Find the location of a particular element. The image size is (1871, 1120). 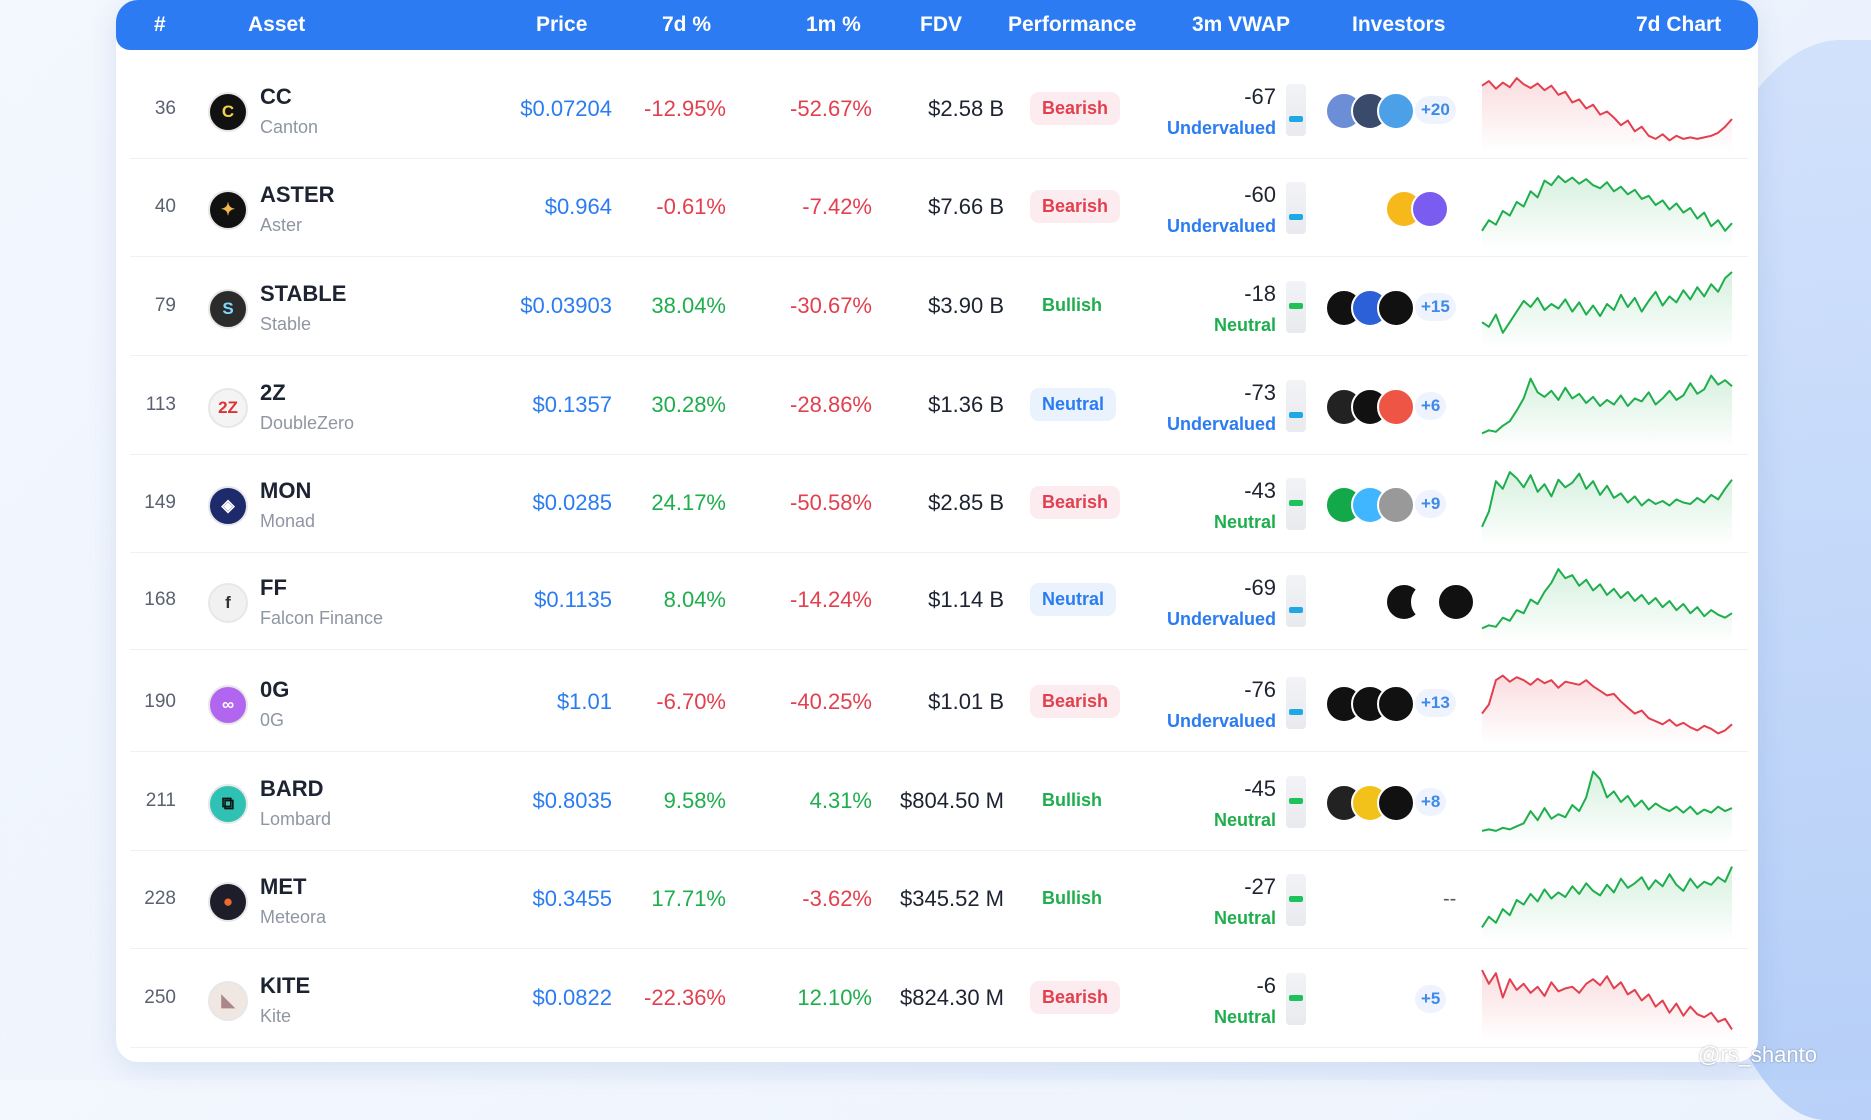

change-1m-cell: -30.67% is located at coordinates (831, 305).